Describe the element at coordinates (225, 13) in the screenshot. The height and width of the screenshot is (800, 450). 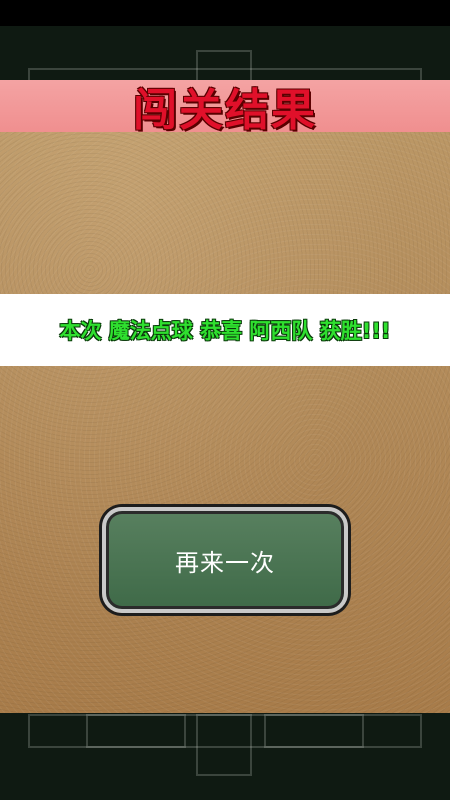
I see `status-bar` at that location.